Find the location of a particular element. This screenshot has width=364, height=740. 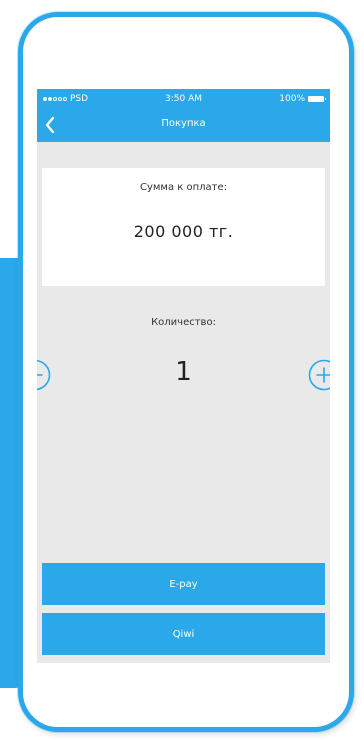

quantity-label: Количество: is located at coordinates (183, 322).